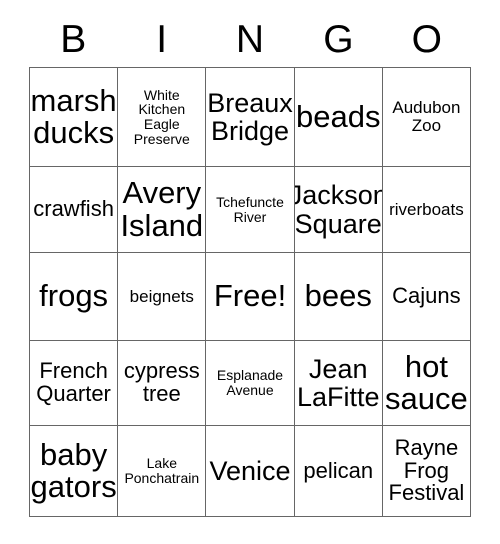 The width and height of the screenshot is (500, 544). I want to click on bingo-cell-label: marsh ducks, so click(73, 116).